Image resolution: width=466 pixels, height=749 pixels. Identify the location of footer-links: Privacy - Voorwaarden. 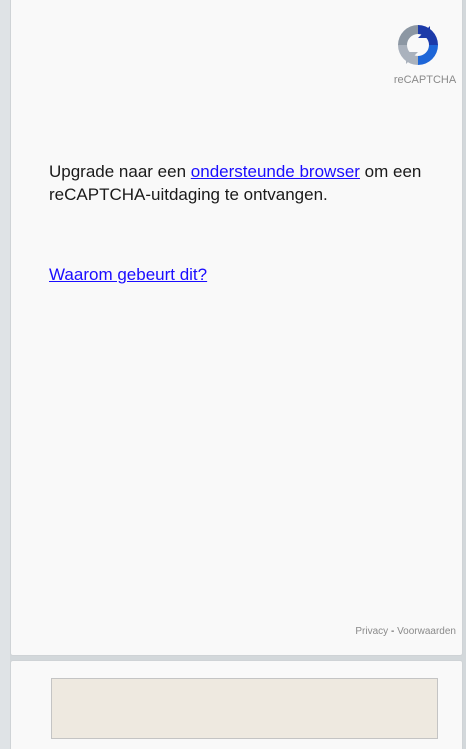
(405, 631).